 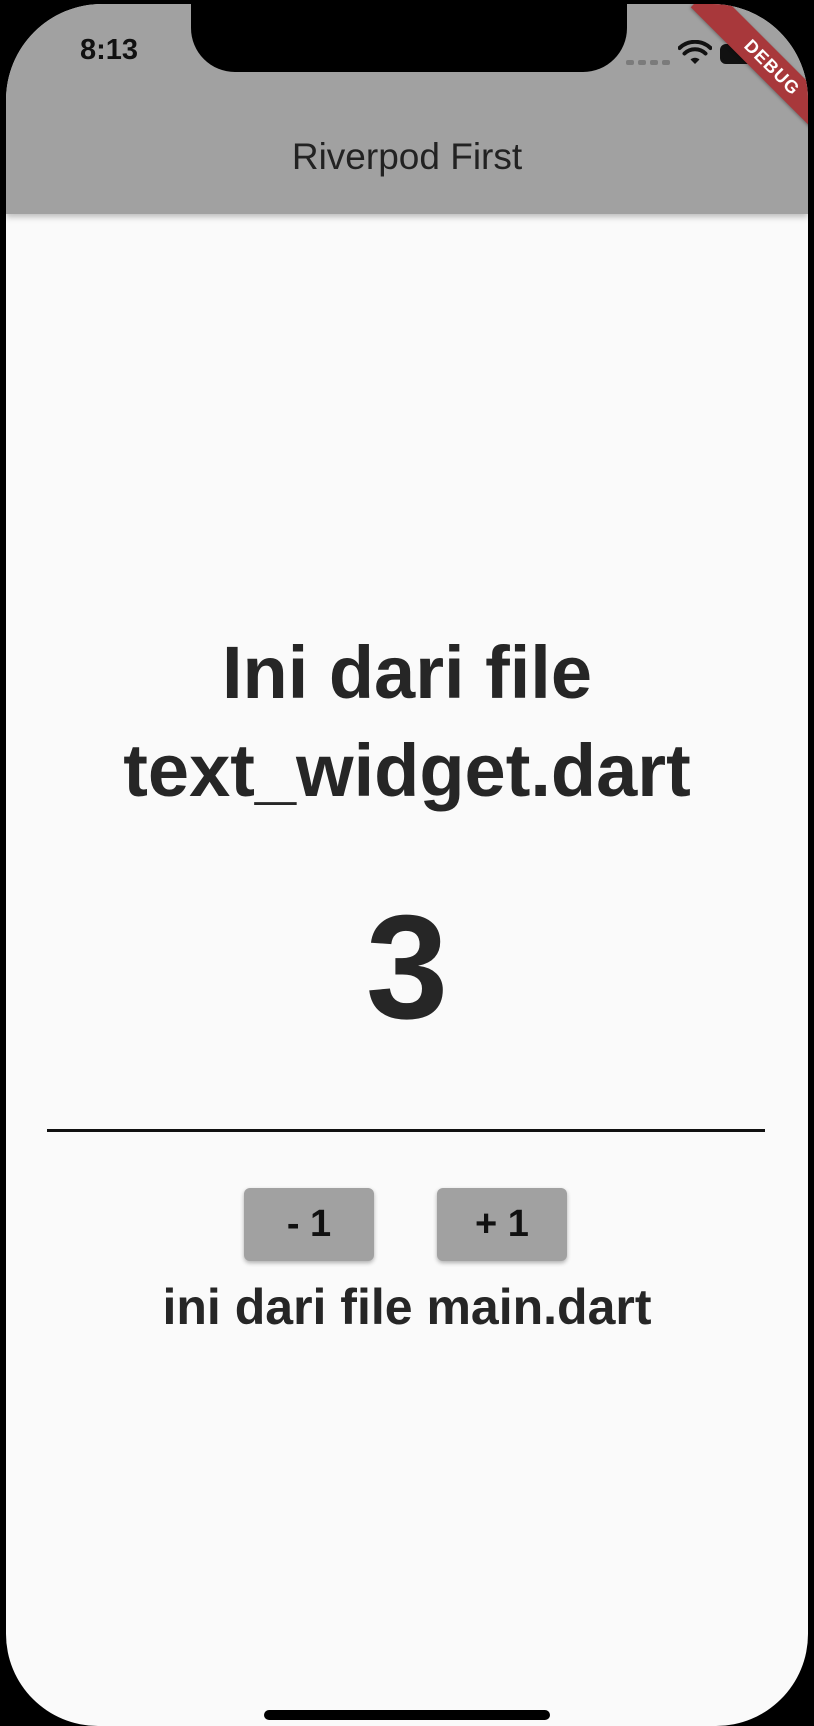 What do you see at coordinates (407, 1715) in the screenshot?
I see `home-indicator` at bounding box center [407, 1715].